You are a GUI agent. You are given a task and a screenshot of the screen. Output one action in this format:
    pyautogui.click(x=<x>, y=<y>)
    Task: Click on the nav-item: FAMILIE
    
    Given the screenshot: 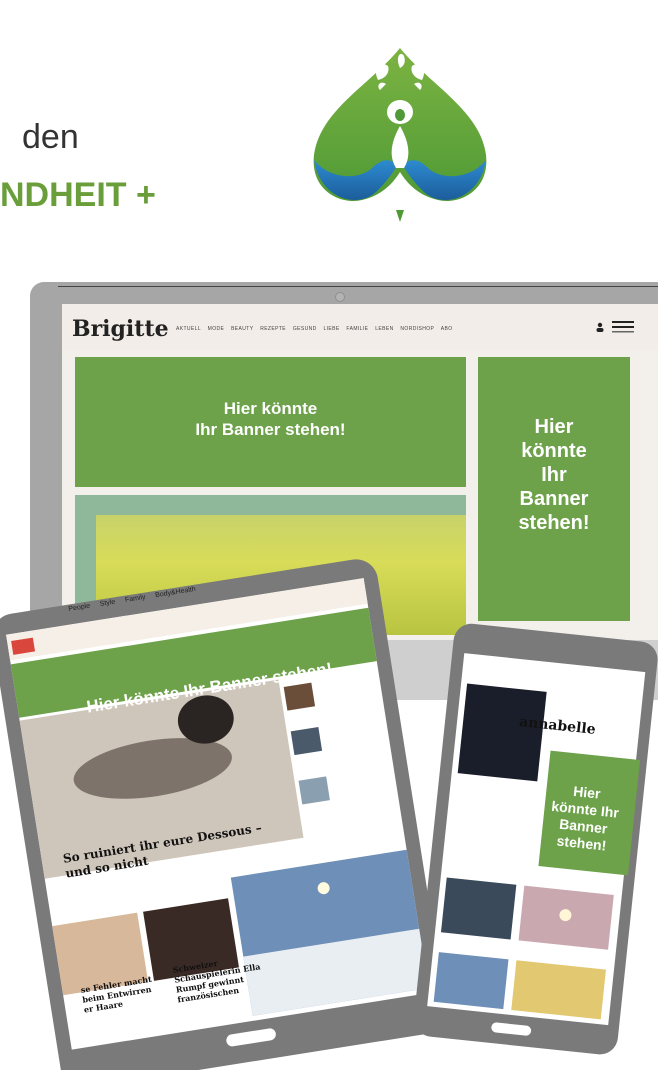 What is the action you would take?
    pyautogui.click(x=357, y=329)
    